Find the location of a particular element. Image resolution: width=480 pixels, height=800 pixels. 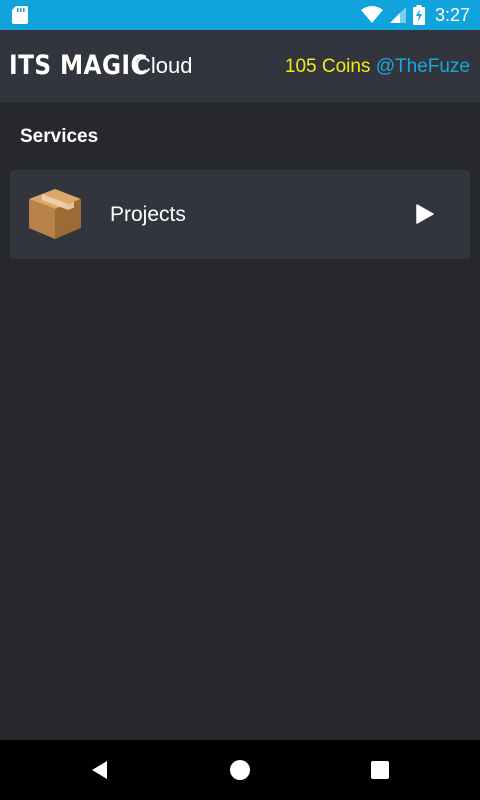

services-heading: Services is located at coordinates (59, 136).